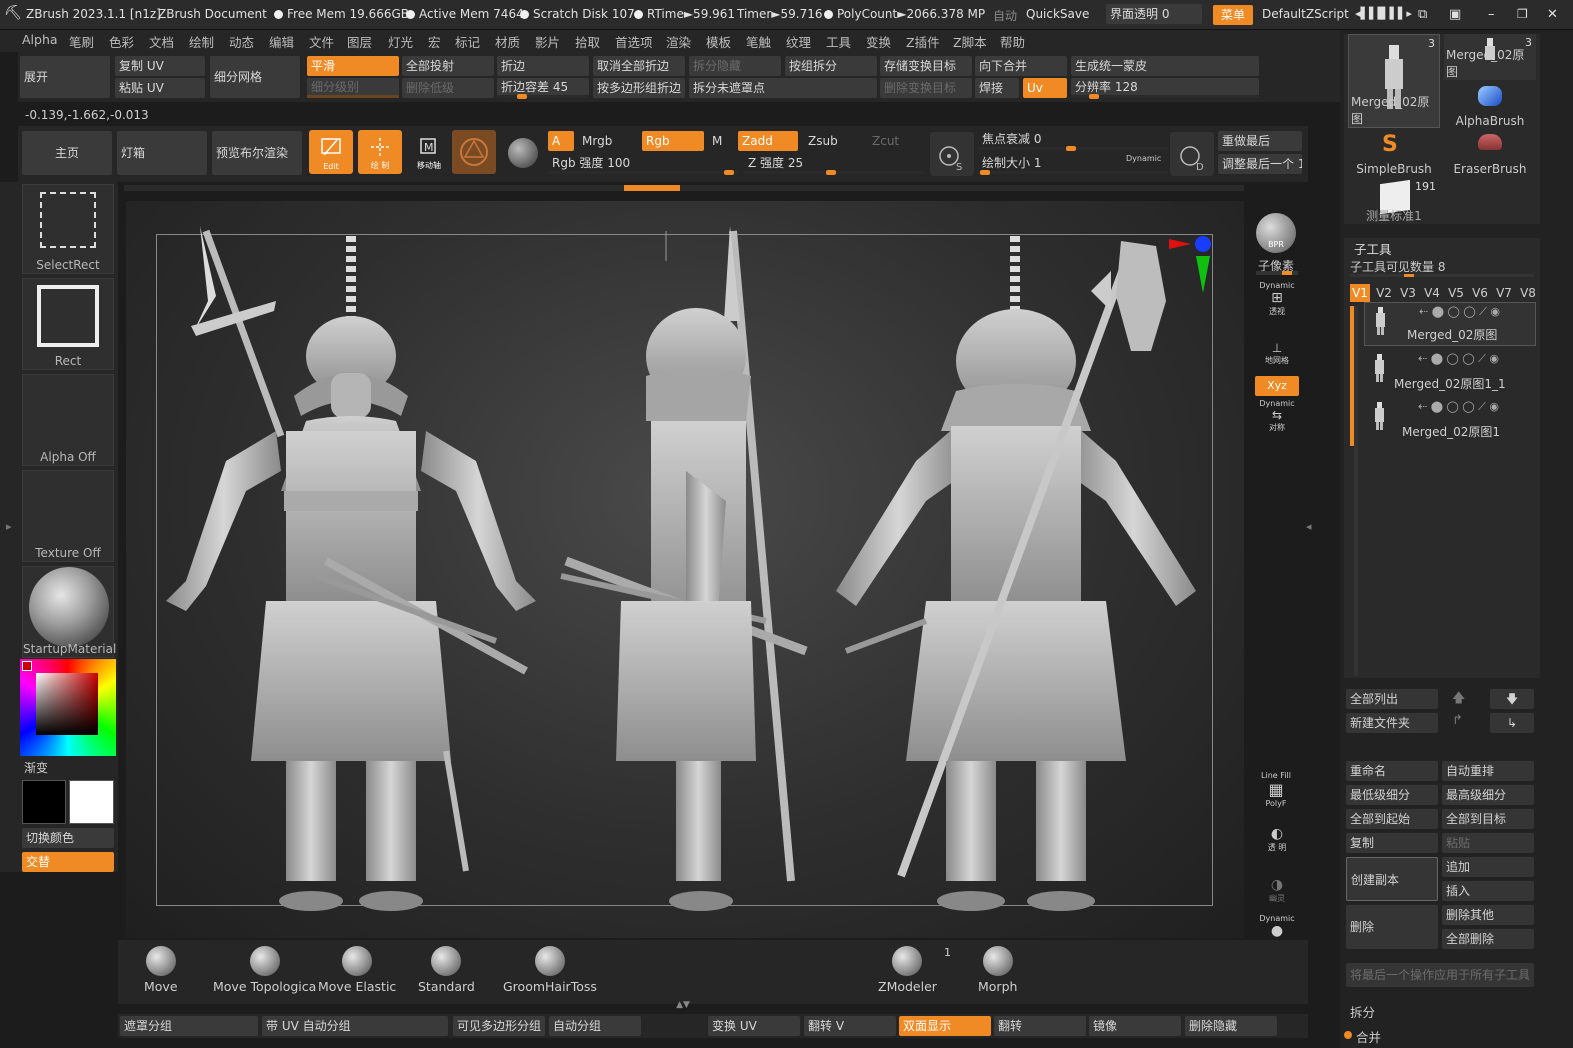 This screenshot has width=1573, height=1048. What do you see at coordinates (434, 41) in the screenshot?
I see `menu-item: 宏` at bounding box center [434, 41].